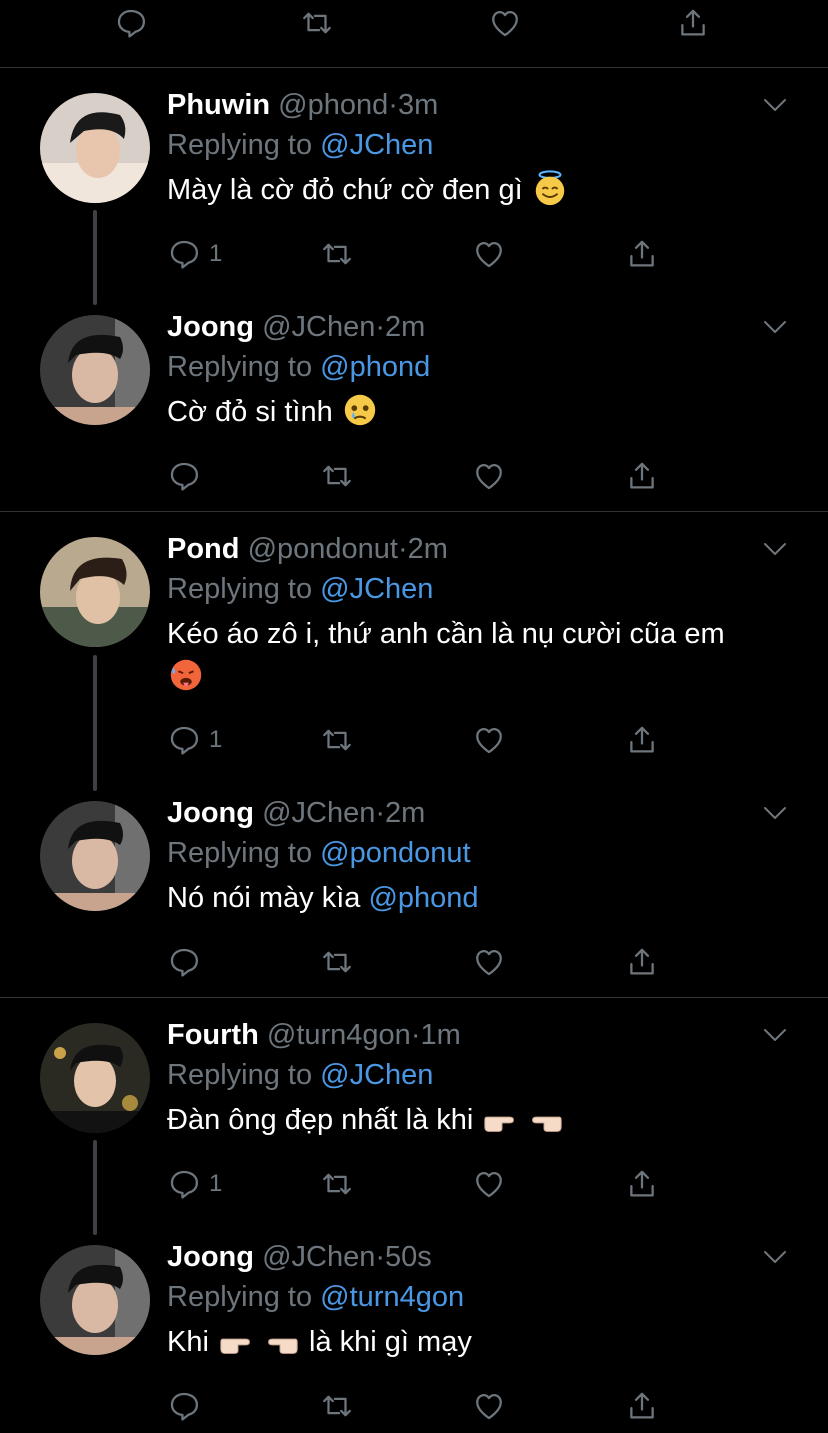 This screenshot has height=1433, width=828. What do you see at coordinates (320, 1120) in the screenshot?
I see `tweet-text-content: Đàn ông đẹp nhất là khi` at bounding box center [320, 1120].